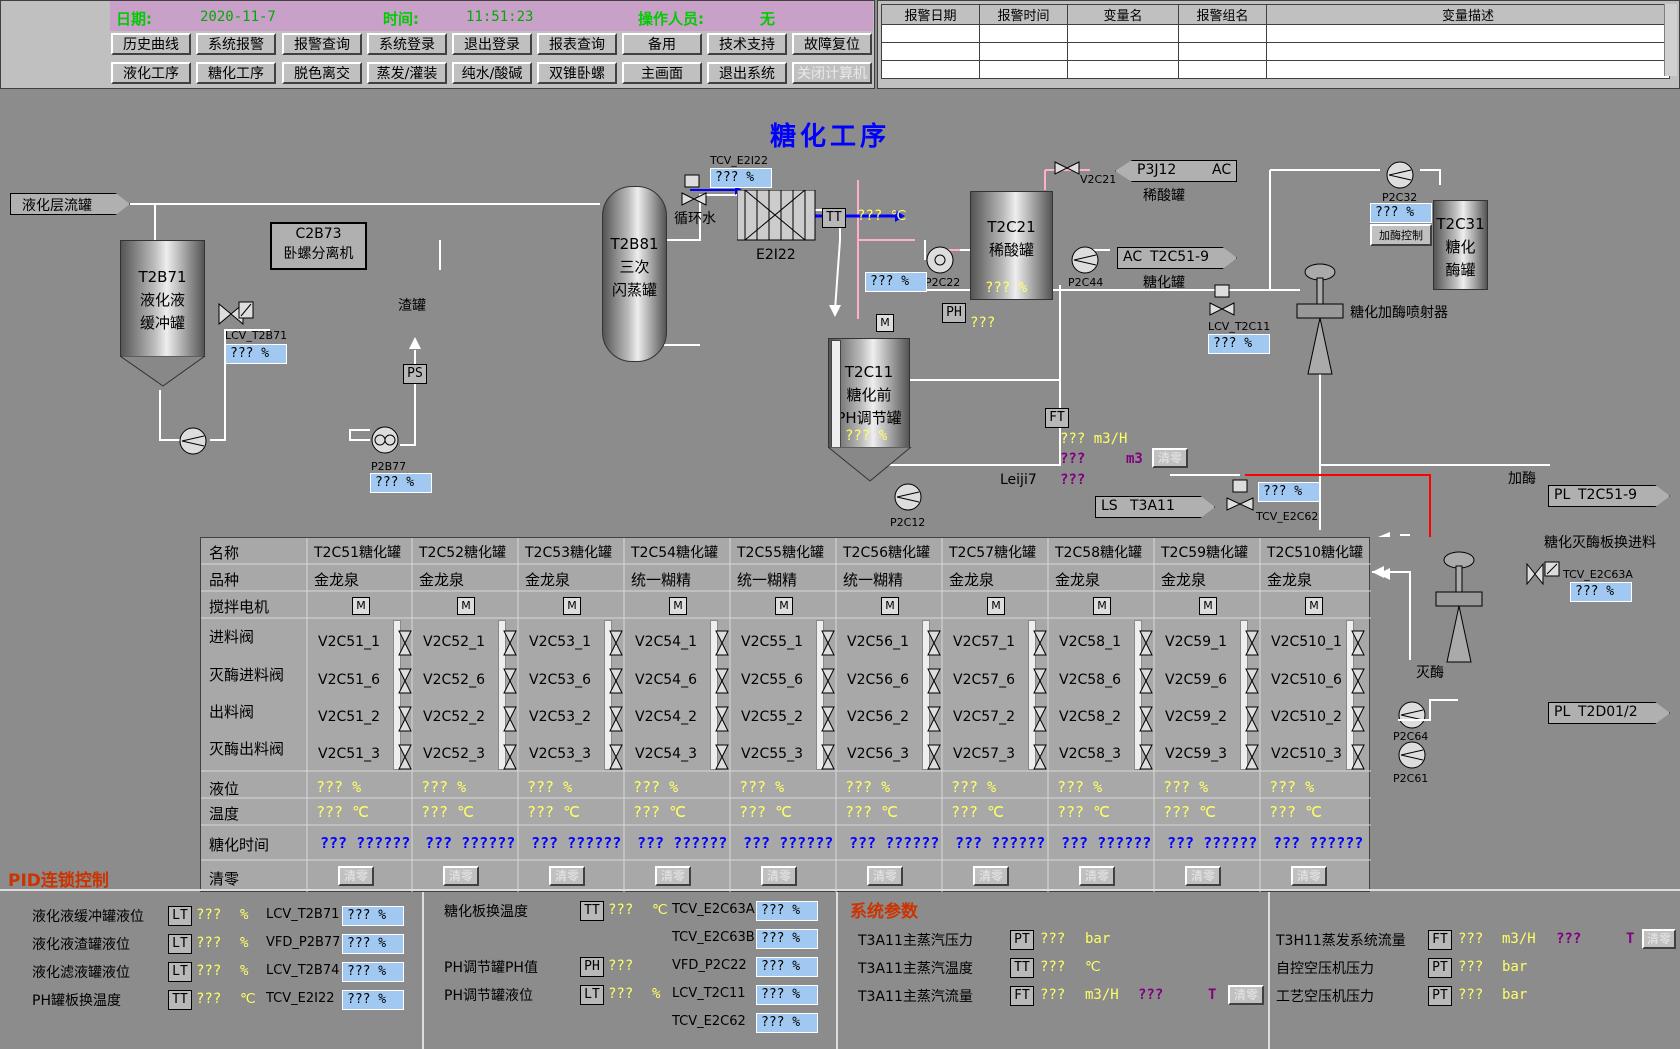 This screenshot has width=1680, height=1049. What do you see at coordinates (1412, 755) in the screenshot?
I see `pump-p2c61-icon` at bounding box center [1412, 755].